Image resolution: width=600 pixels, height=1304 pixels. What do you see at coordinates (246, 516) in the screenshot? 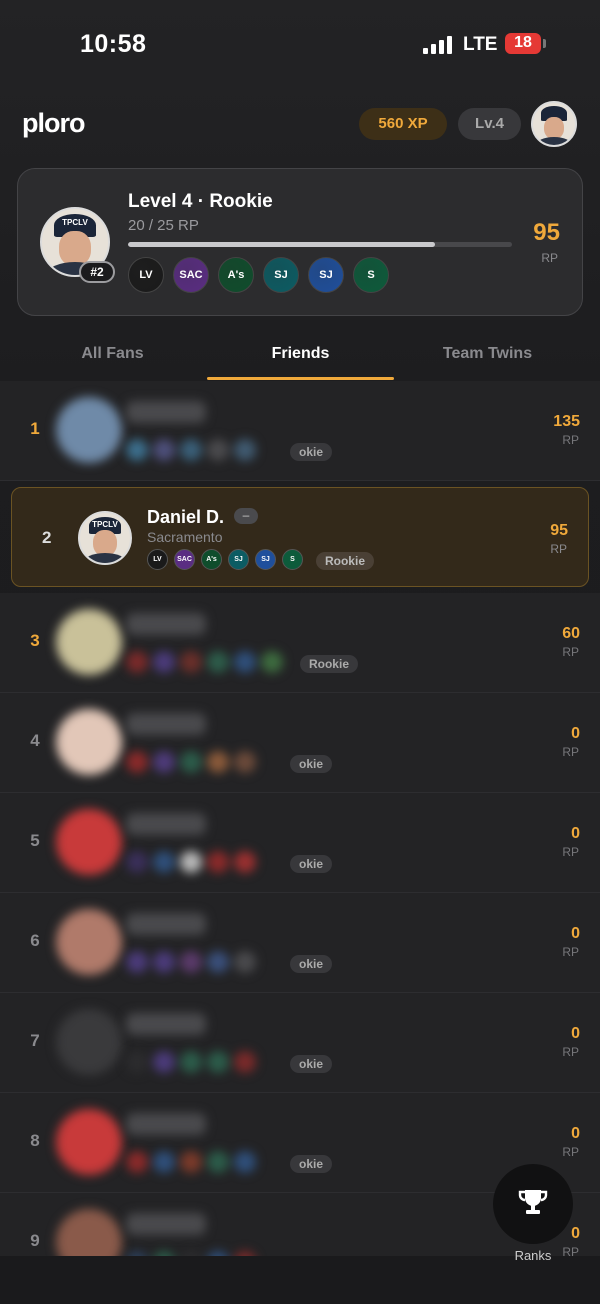
I see `user-status-badge: –` at bounding box center [246, 516].